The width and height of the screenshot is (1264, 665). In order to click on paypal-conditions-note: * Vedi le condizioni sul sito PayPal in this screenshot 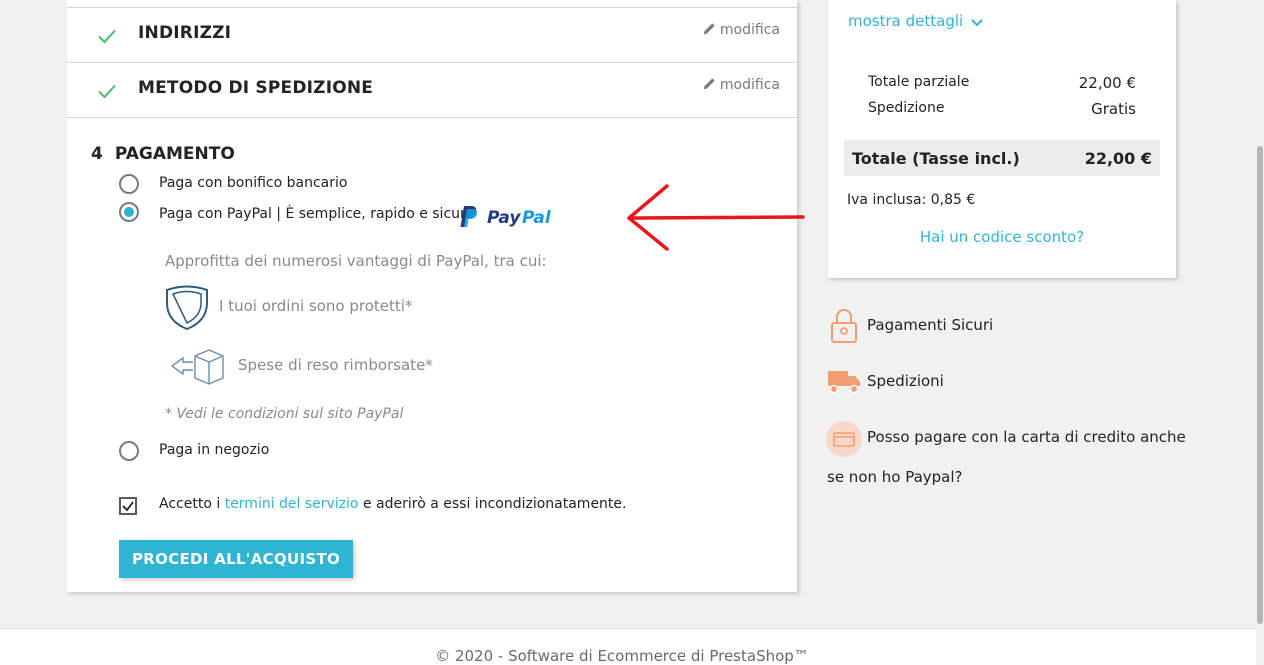, I will do `click(284, 414)`.